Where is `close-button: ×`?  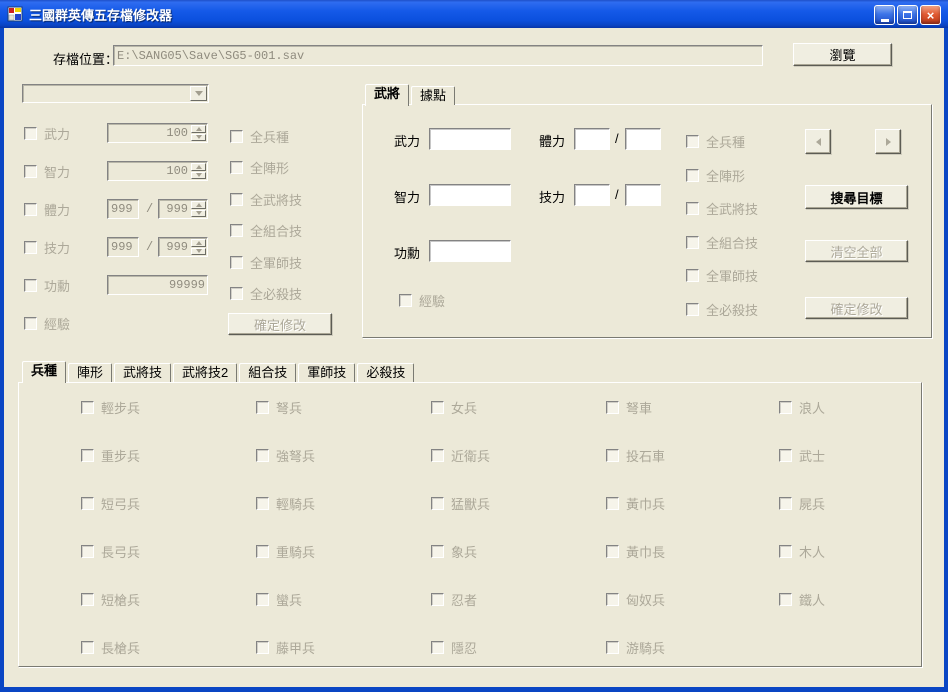 close-button: × is located at coordinates (930, 15).